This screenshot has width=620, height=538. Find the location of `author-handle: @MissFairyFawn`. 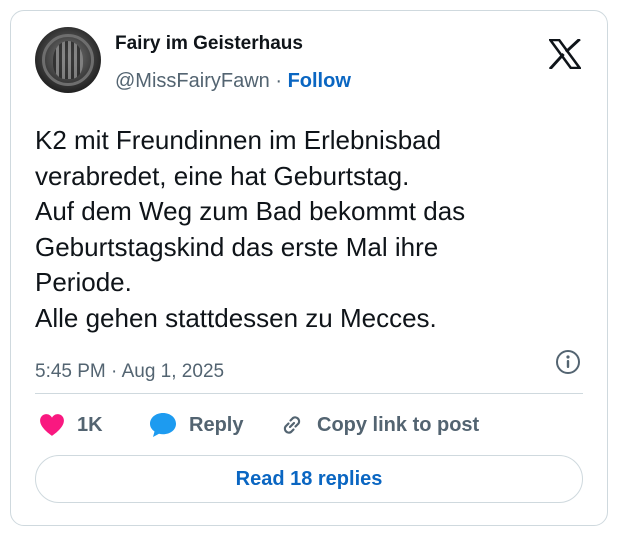

author-handle: @MissFairyFawn is located at coordinates (192, 81).